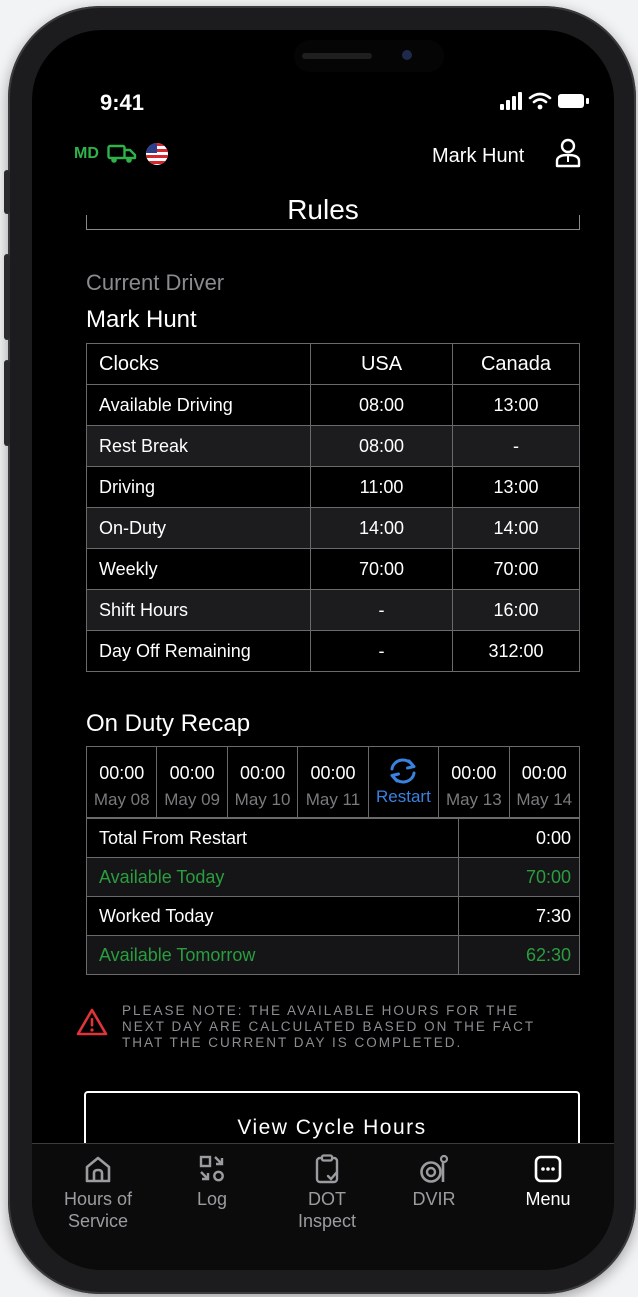 The height and width of the screenshot is (1297, 638). I want to click on front-camera, so click(407, 55).